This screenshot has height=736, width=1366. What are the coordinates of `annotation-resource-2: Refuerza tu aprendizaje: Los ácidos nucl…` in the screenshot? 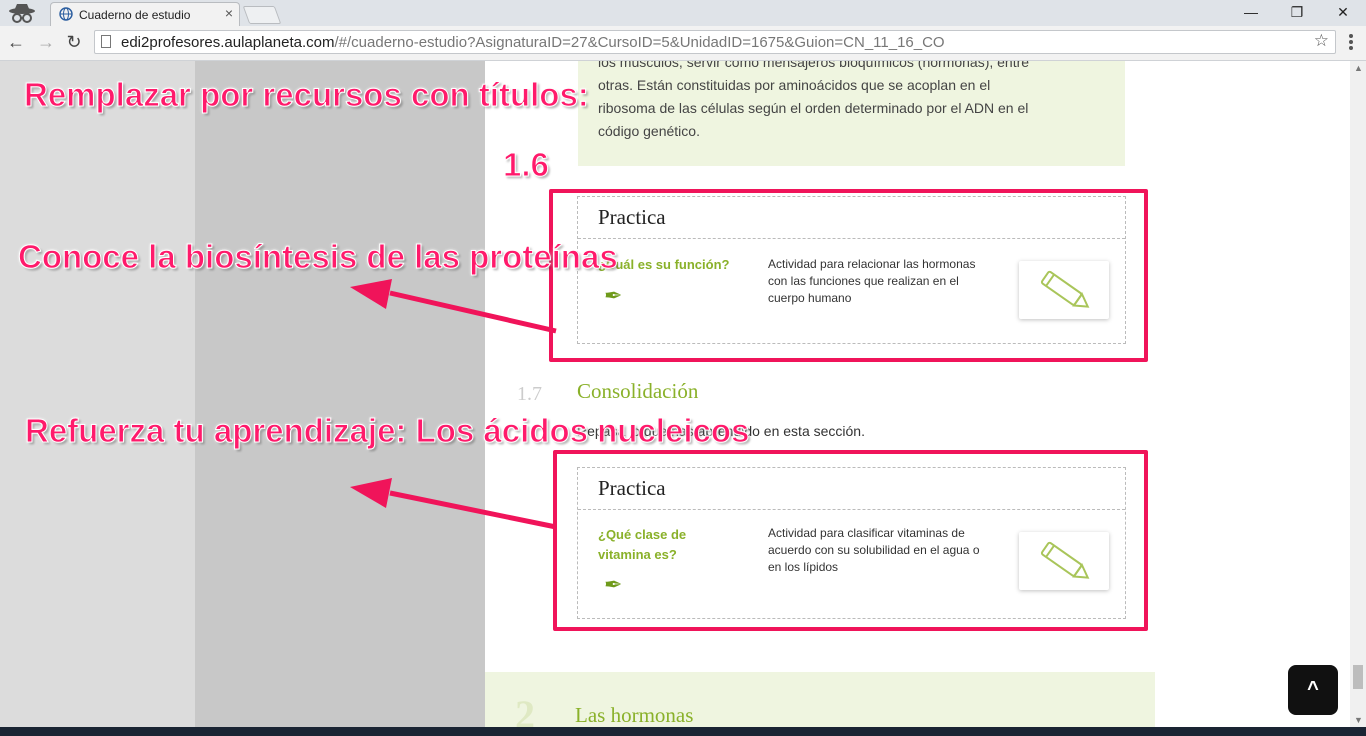 It's located at (387, 431).